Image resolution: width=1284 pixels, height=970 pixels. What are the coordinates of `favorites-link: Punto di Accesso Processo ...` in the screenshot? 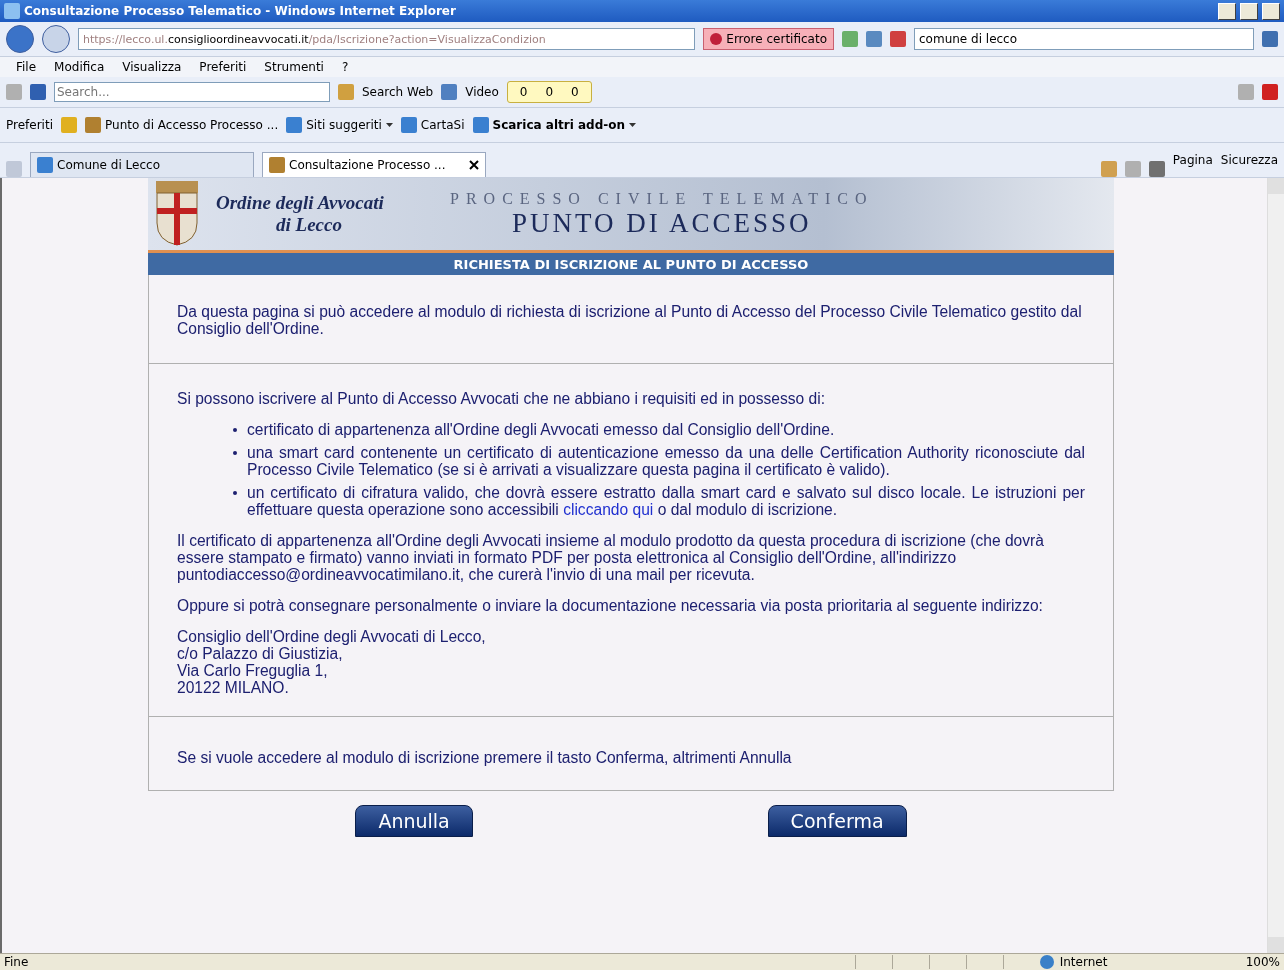 It's located at (182, 125).